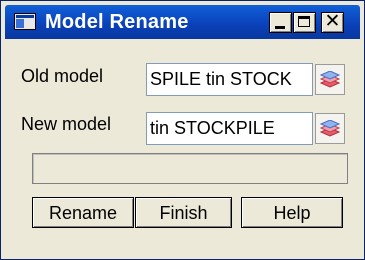 This screenshot has height=260, width=365. I want to click on minimize-button, so click(280, 22).